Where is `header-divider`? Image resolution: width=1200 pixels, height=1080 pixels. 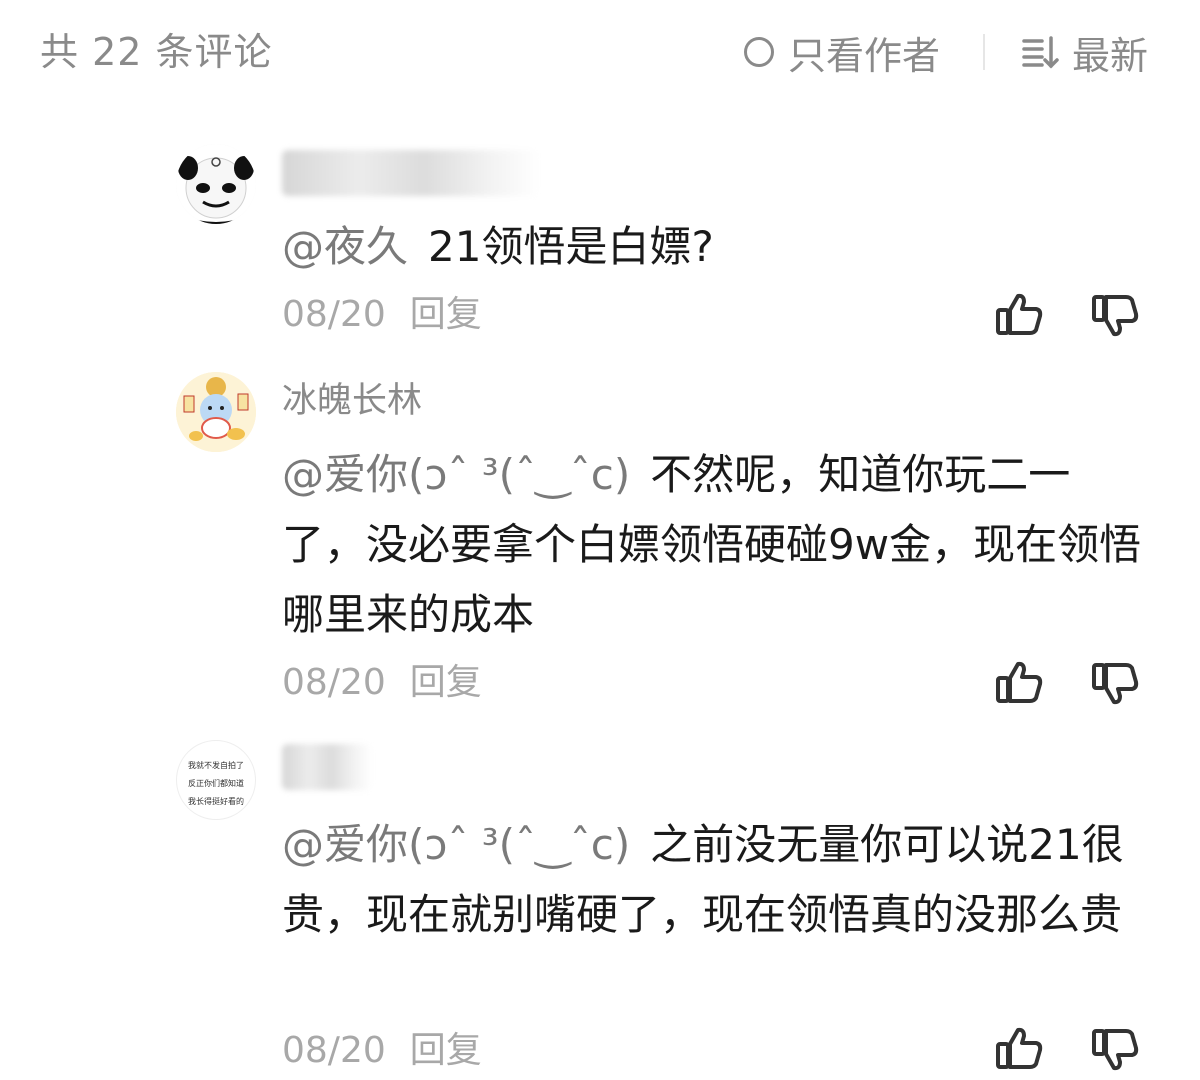
header-divider is located at coordinates (984, 52).